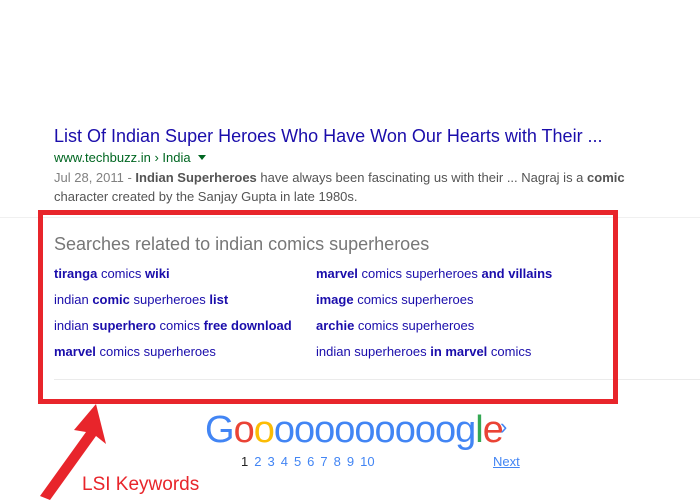  What do you see at coordinates (220, 430) in the screenshot?
I see `logo-letter: G` at bounding box center [220, 430].